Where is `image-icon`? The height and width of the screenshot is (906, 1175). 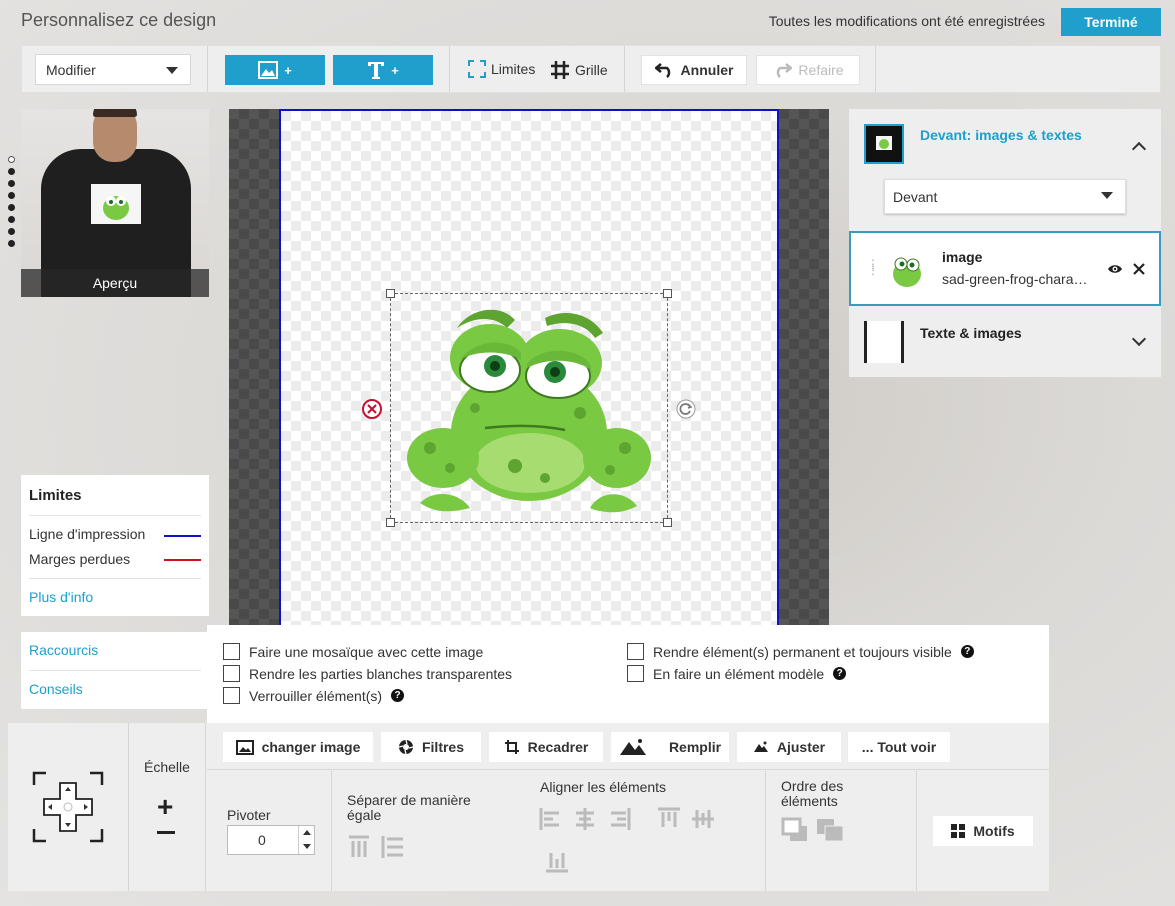 image-icon is located at coordinates (244, 747).